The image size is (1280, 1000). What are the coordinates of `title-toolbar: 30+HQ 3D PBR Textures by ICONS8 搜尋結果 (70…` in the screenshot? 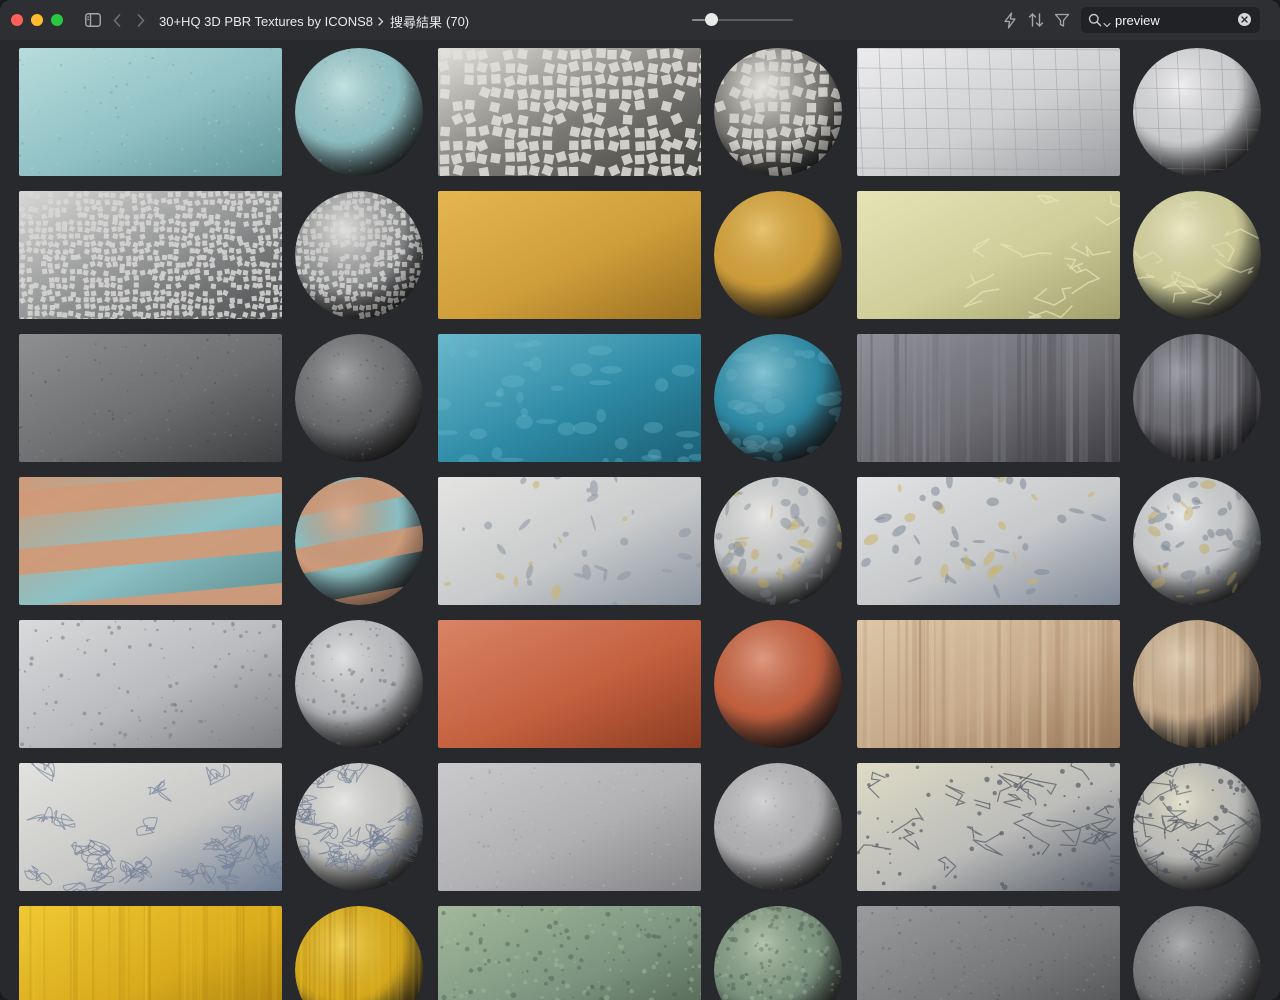 It's located at (640, 20).